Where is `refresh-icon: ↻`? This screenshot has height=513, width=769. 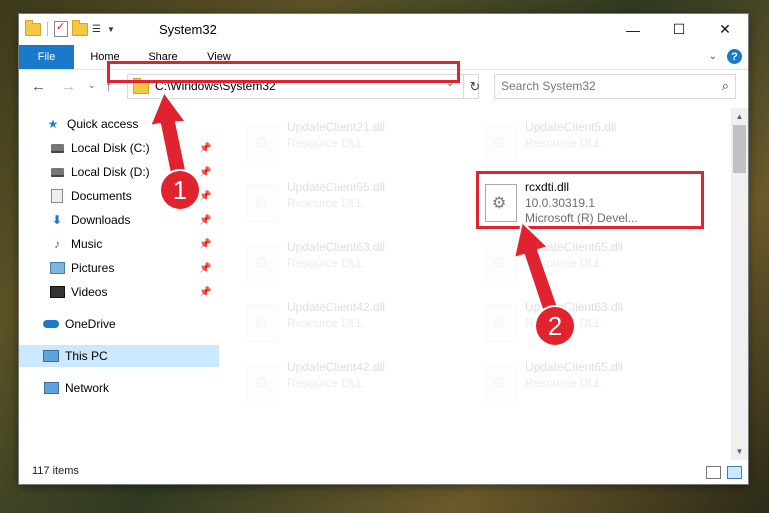 refresh-icon: ↻ is located at coordinates (474, 86).